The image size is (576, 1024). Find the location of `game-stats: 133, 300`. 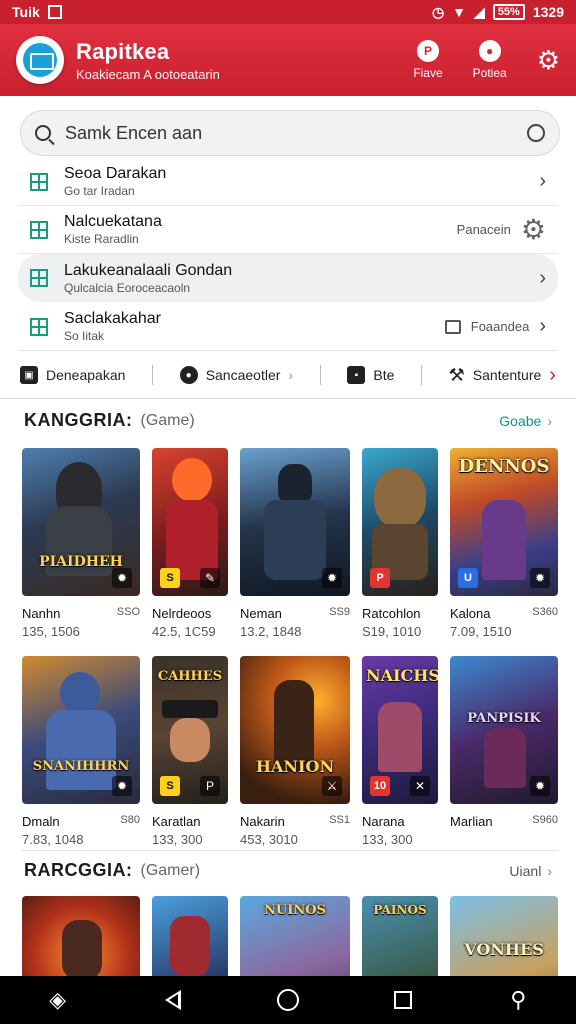

game-stats: 133, 300 is located at coordinates (387, 839).